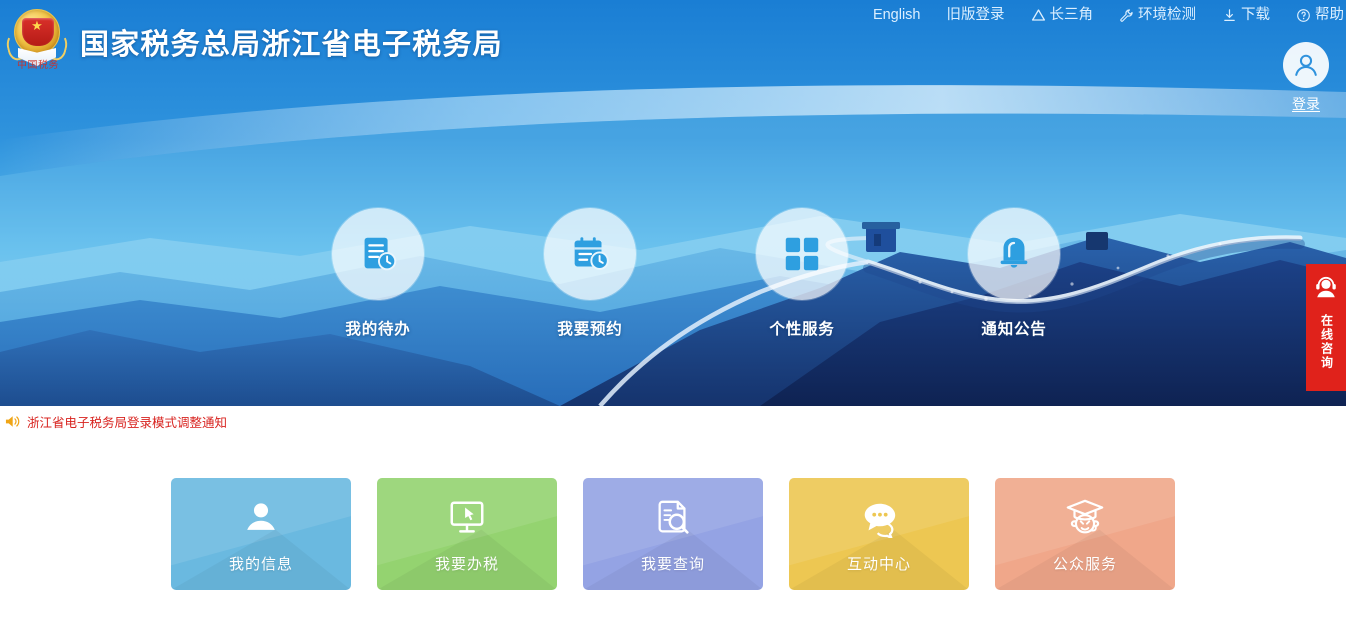 This screenshot has height=624, width=1346. I want to click on quick-link-personal-service: 个性服务, so click(802, 273).